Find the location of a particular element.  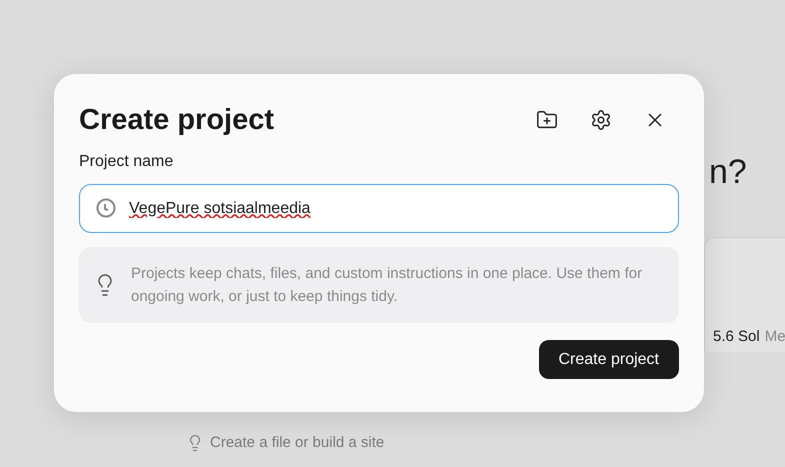

page-heading: n? is located at coordinates (728, 172).